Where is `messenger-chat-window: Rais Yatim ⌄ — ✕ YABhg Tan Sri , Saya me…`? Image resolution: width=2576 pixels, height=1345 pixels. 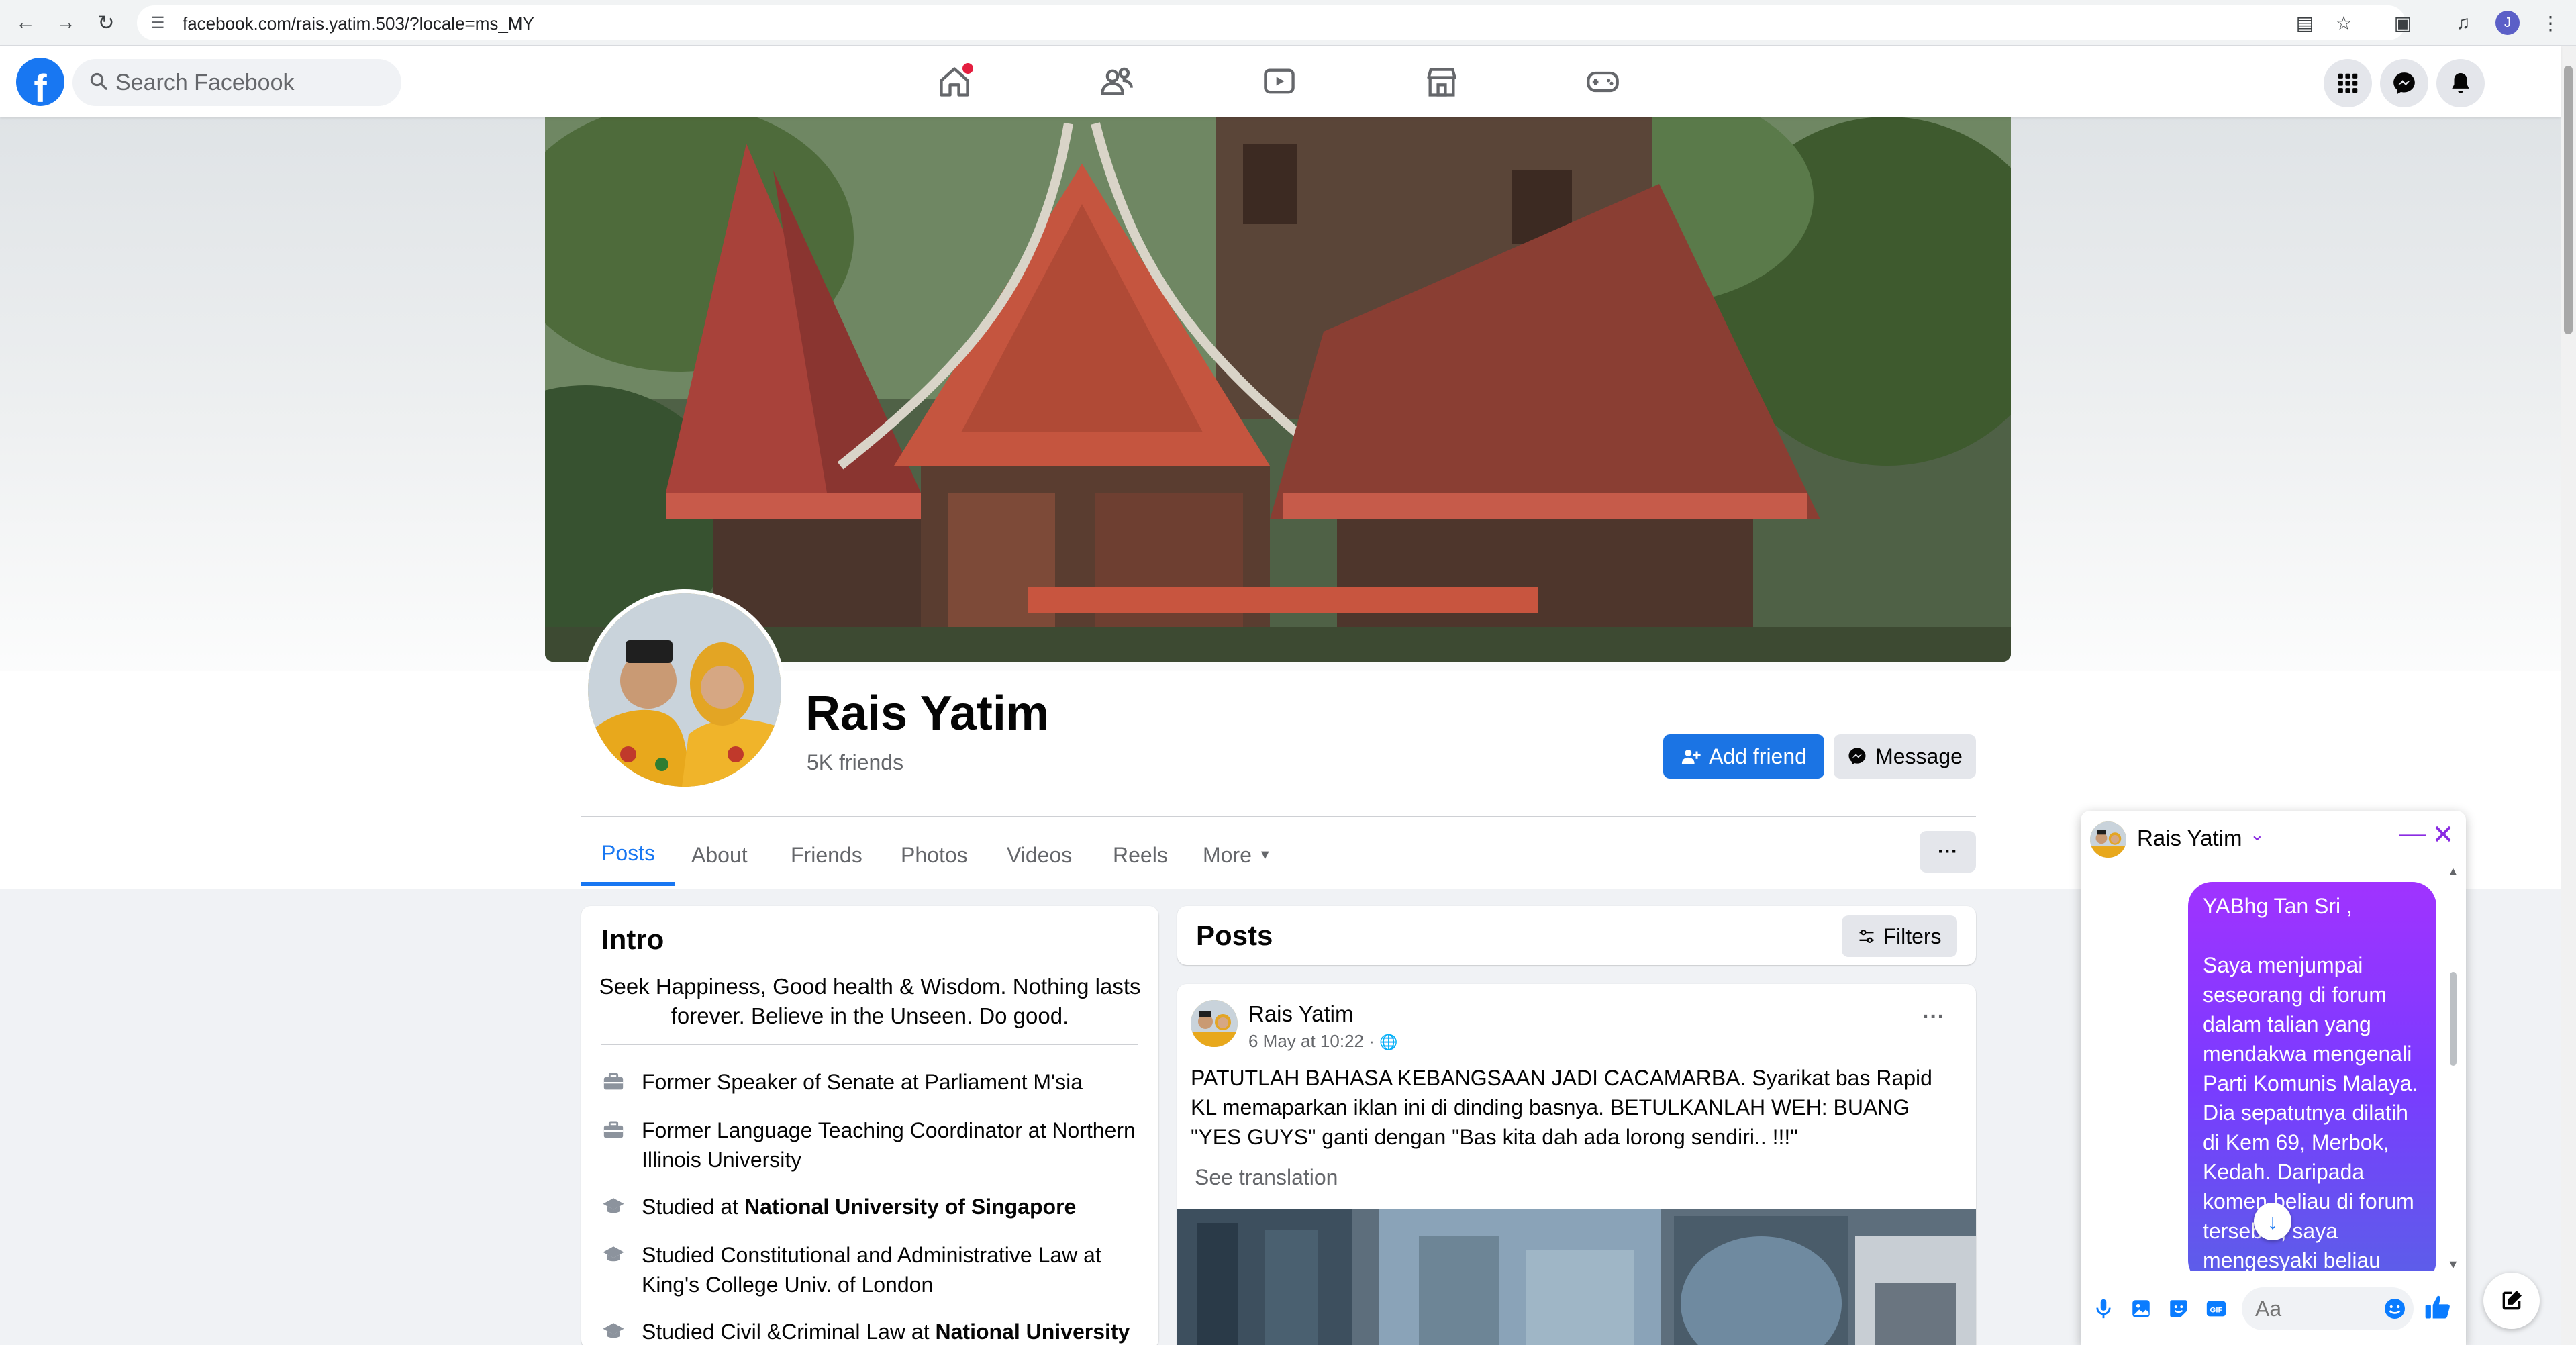
messenger-chat-window: Rais Yatim ⌄ — ✕ YABhg Tan Sri , Saya me… is located at coordinates (2273, 1078).